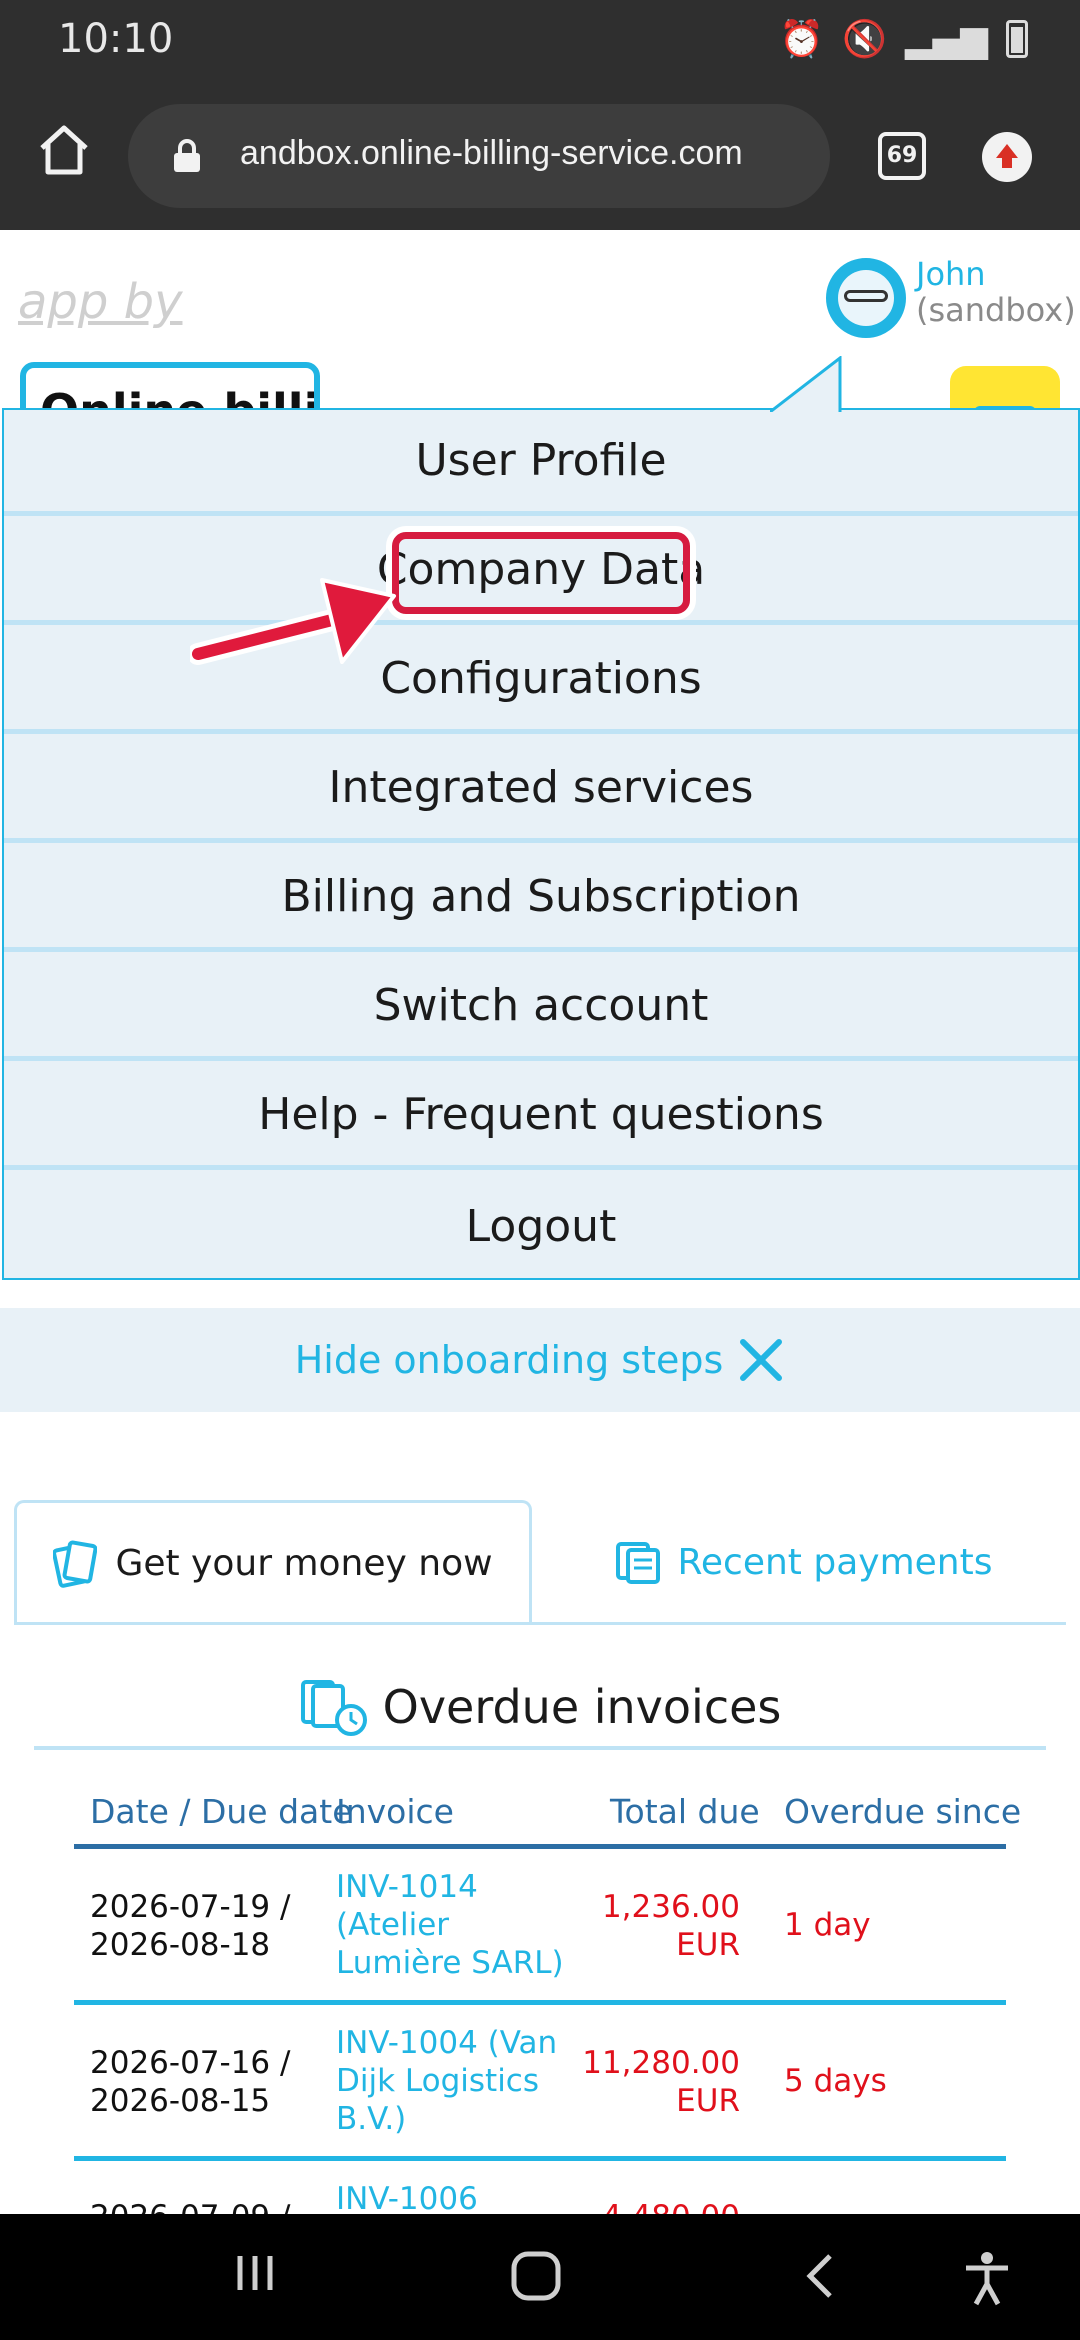 The image size is (1080, 2340). What do you see at coordinates (820, 2276) in the screenshot?
I see `back-icon` at bounding box center [820, 2276].